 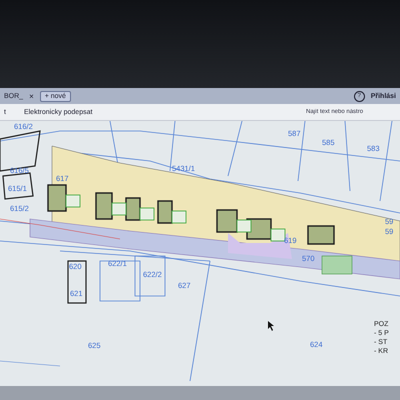 I want to click on close-button: ×, so click(x=31, y=96).